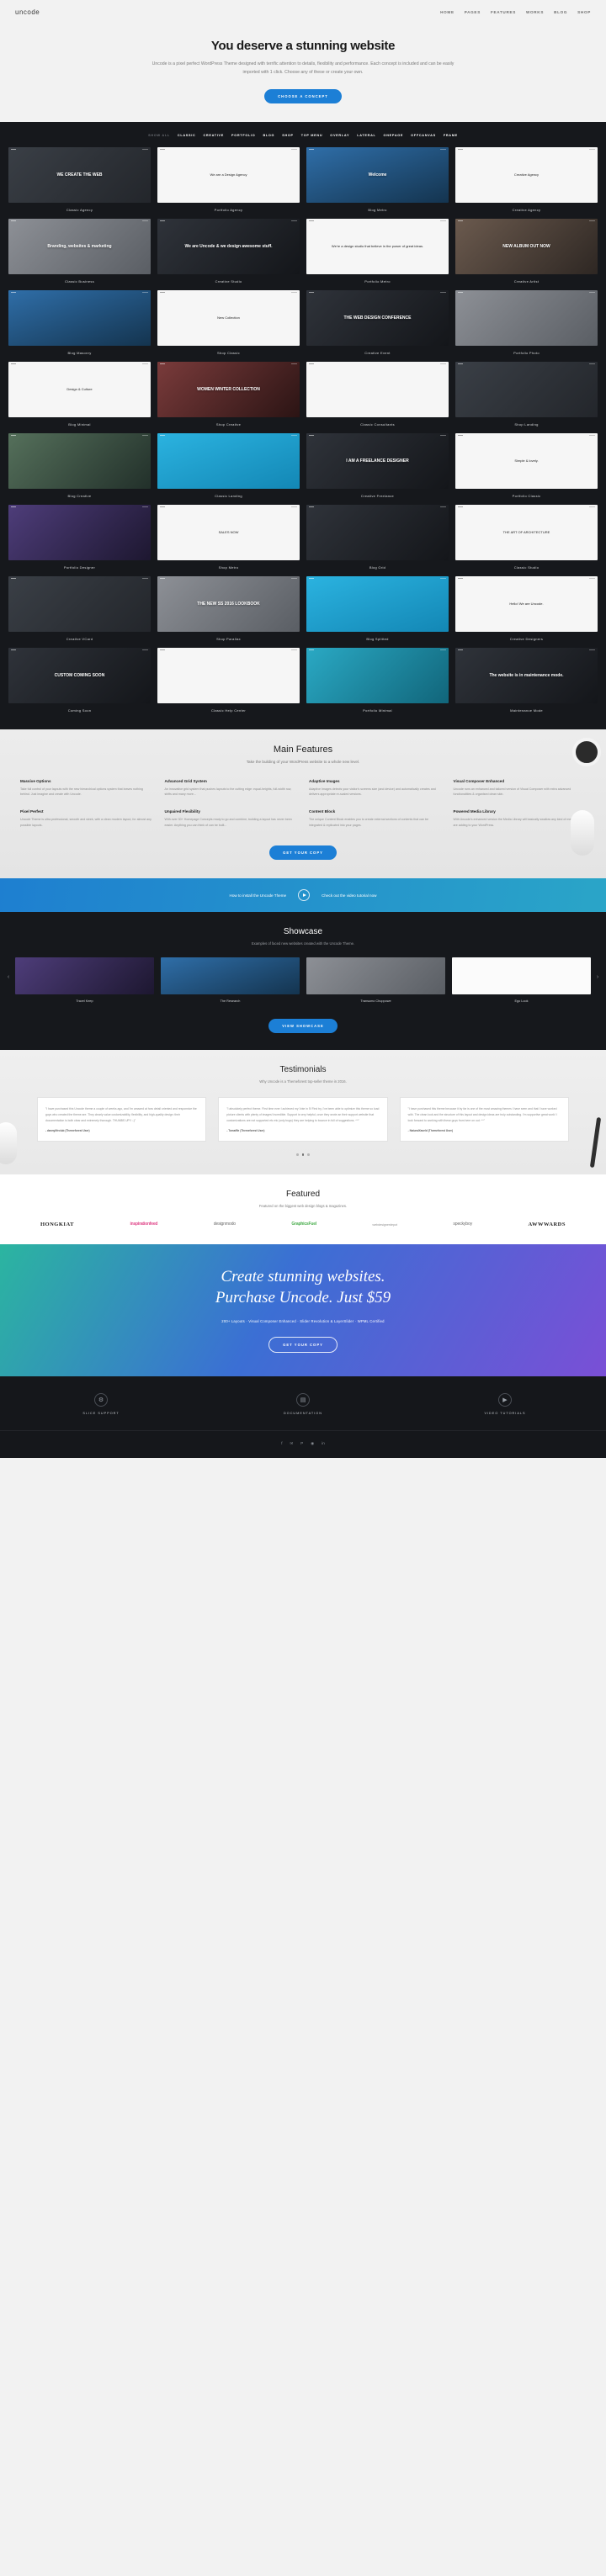 The image size is (606, 2576). I want to click on concept-card: Classic Landing, so click(228, 466).